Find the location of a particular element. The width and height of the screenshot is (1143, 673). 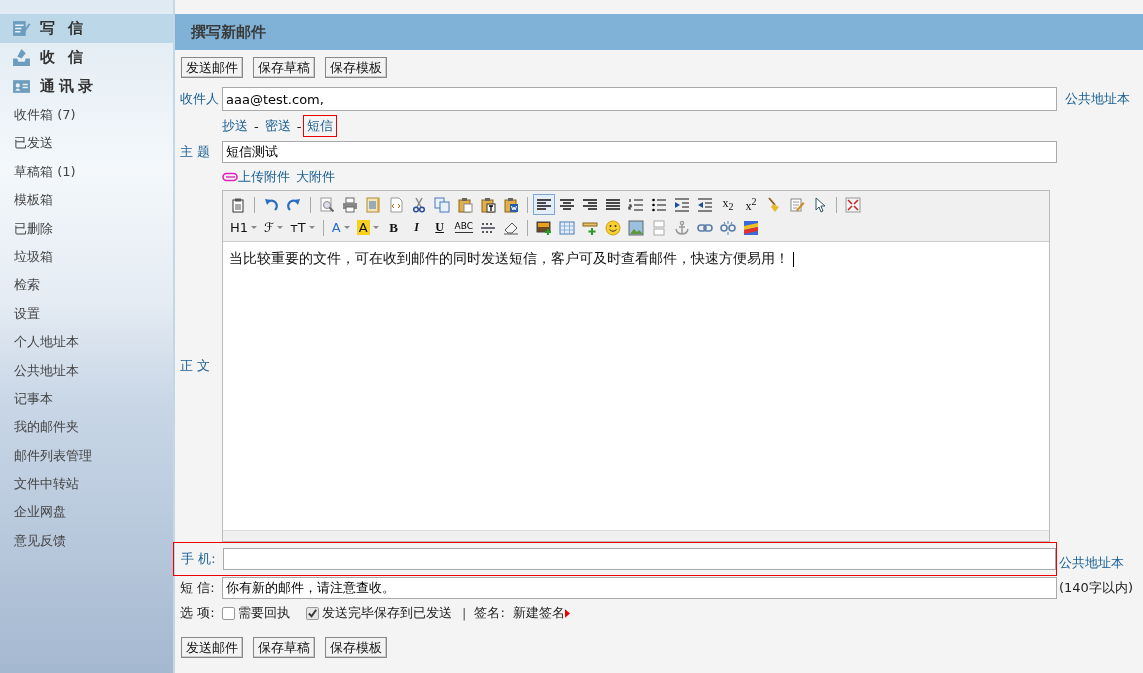

sidebar-main-item: 收 信 is located at coordinates (86, 57).